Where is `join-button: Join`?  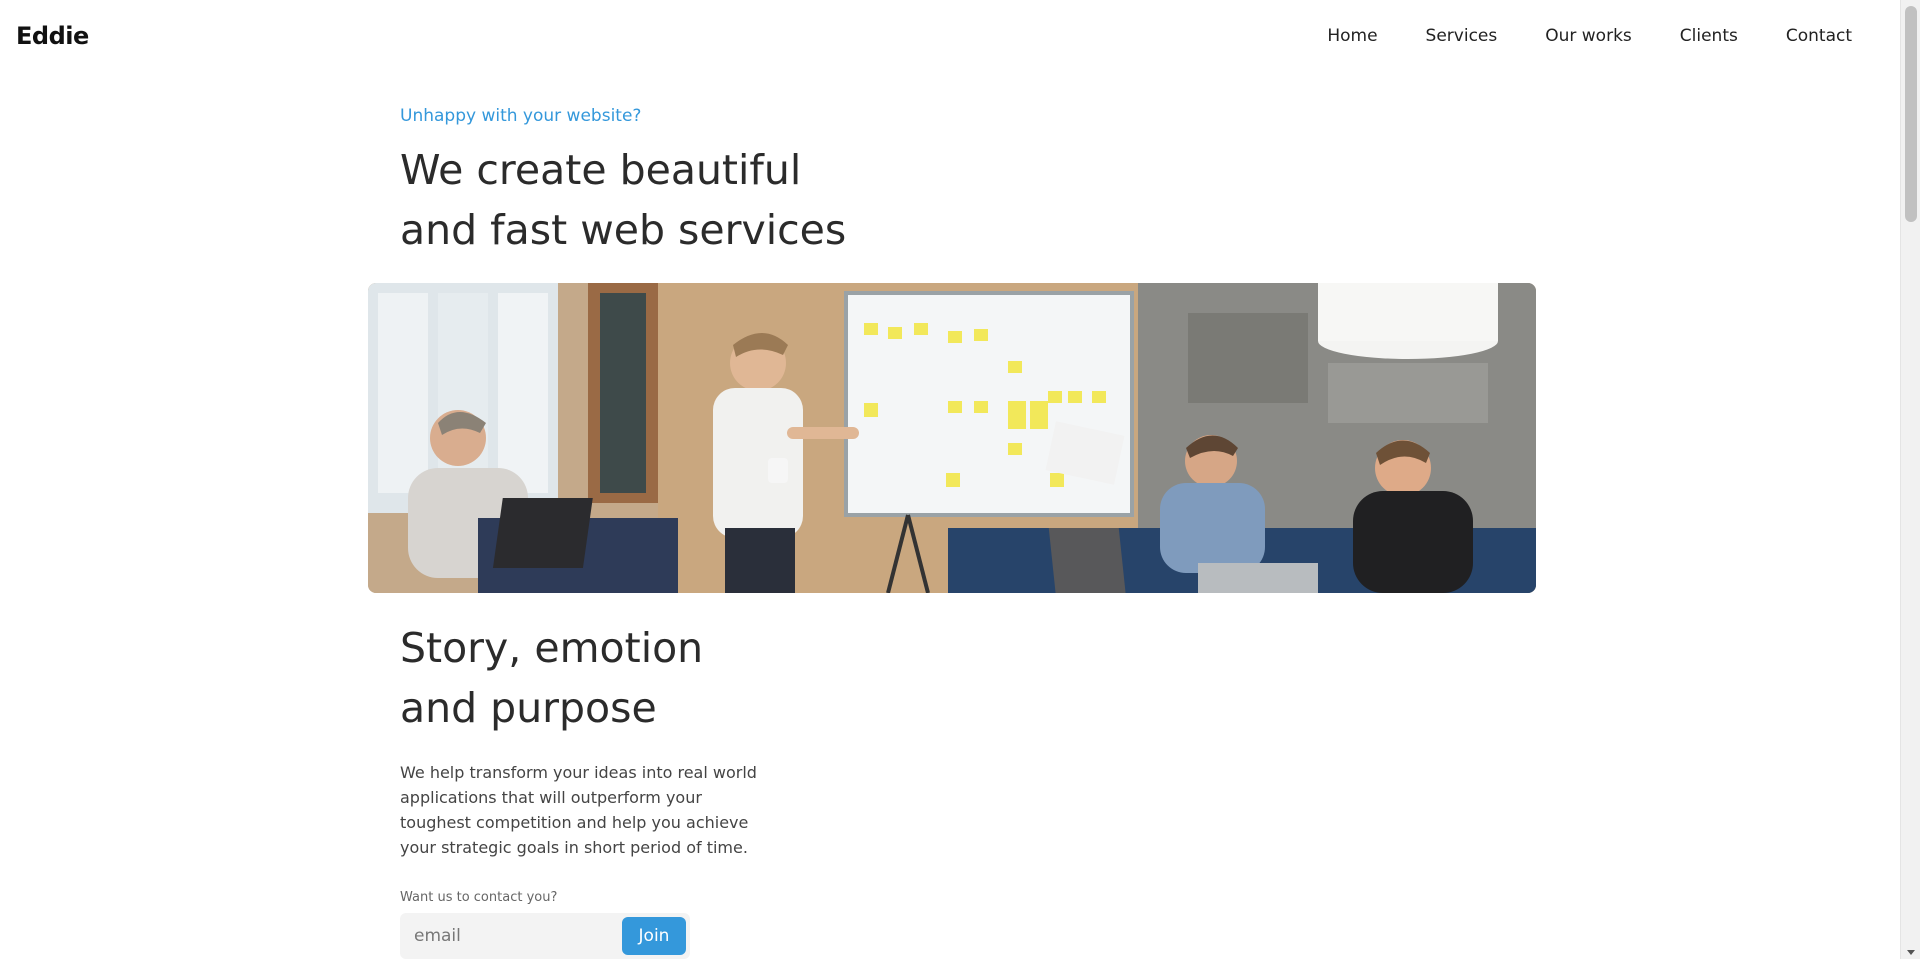
join-button: Join is located at coordinates (654, 936).